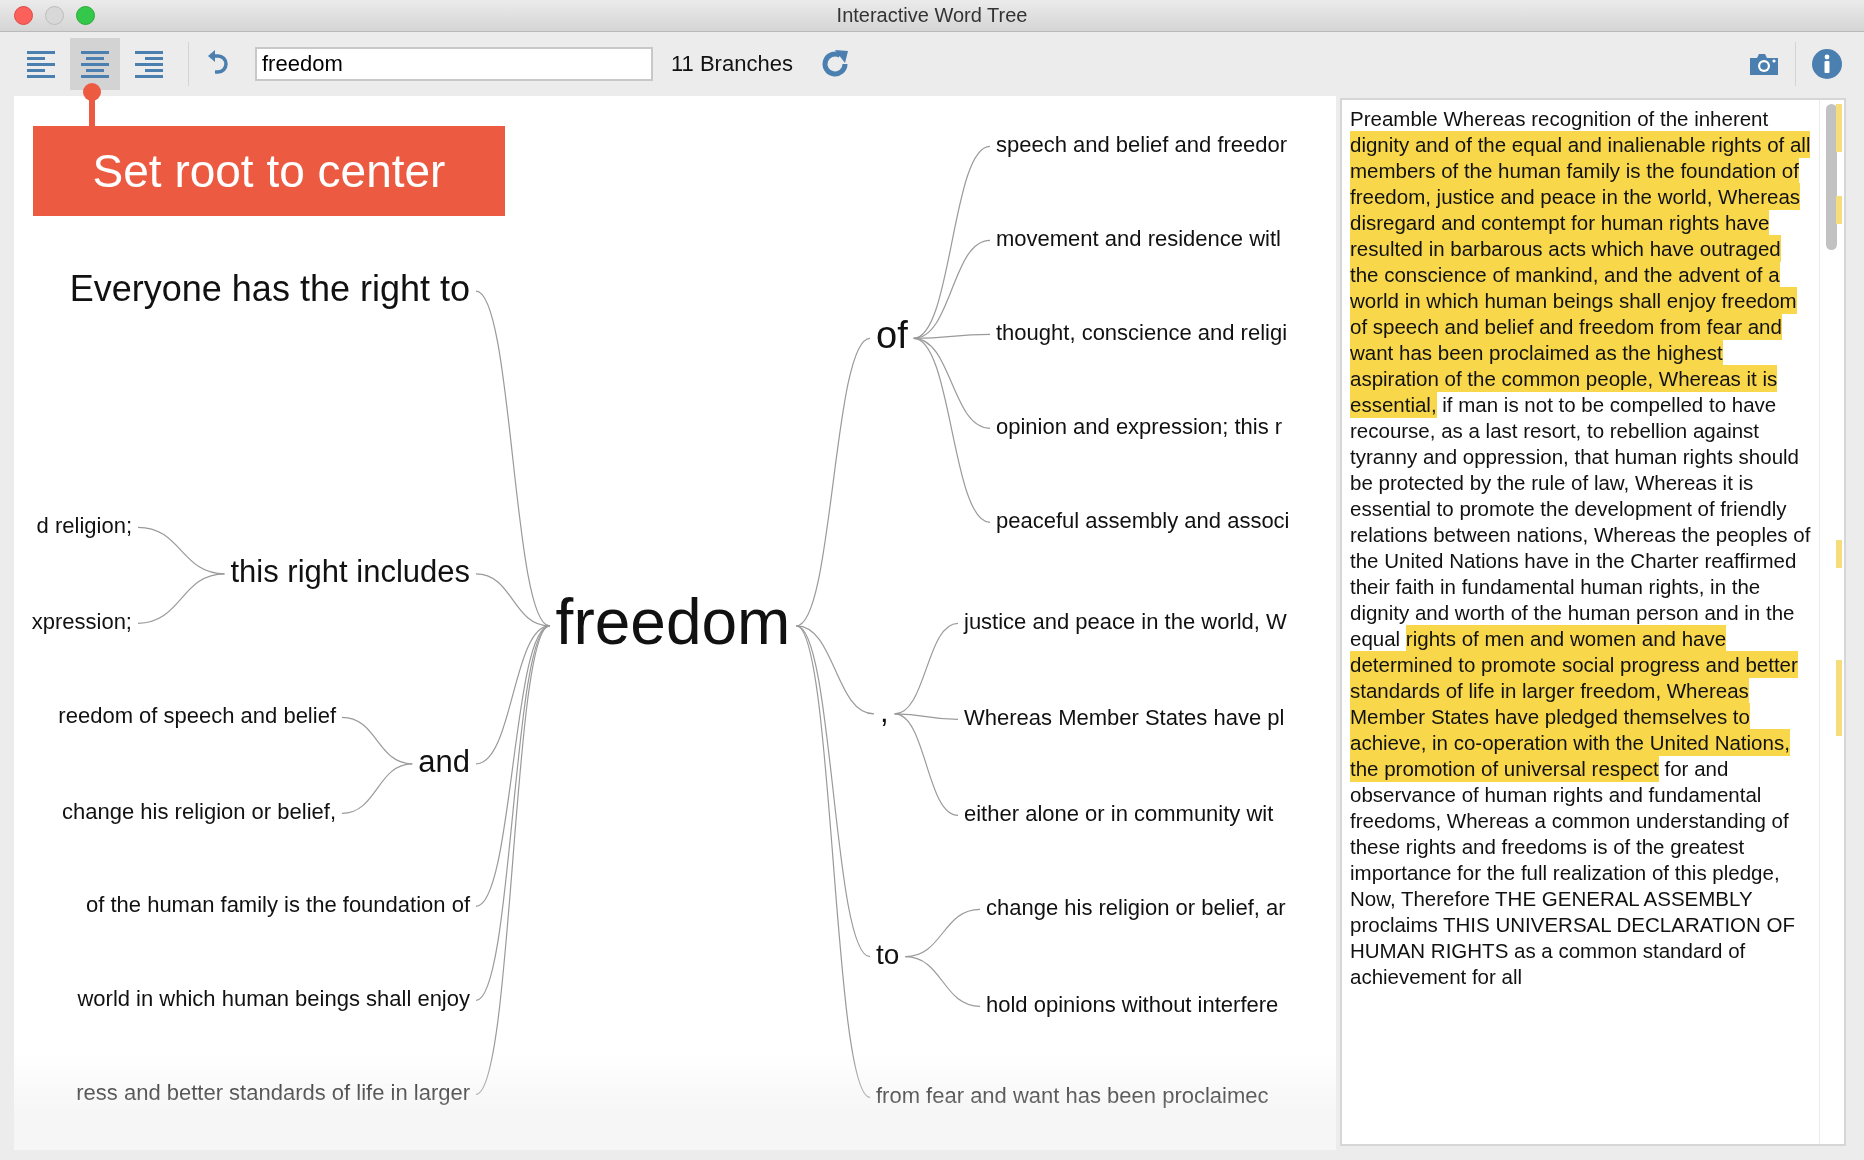 The image size is (1864, 1160). I want to click on zoom-window-button, so click(85, 15).